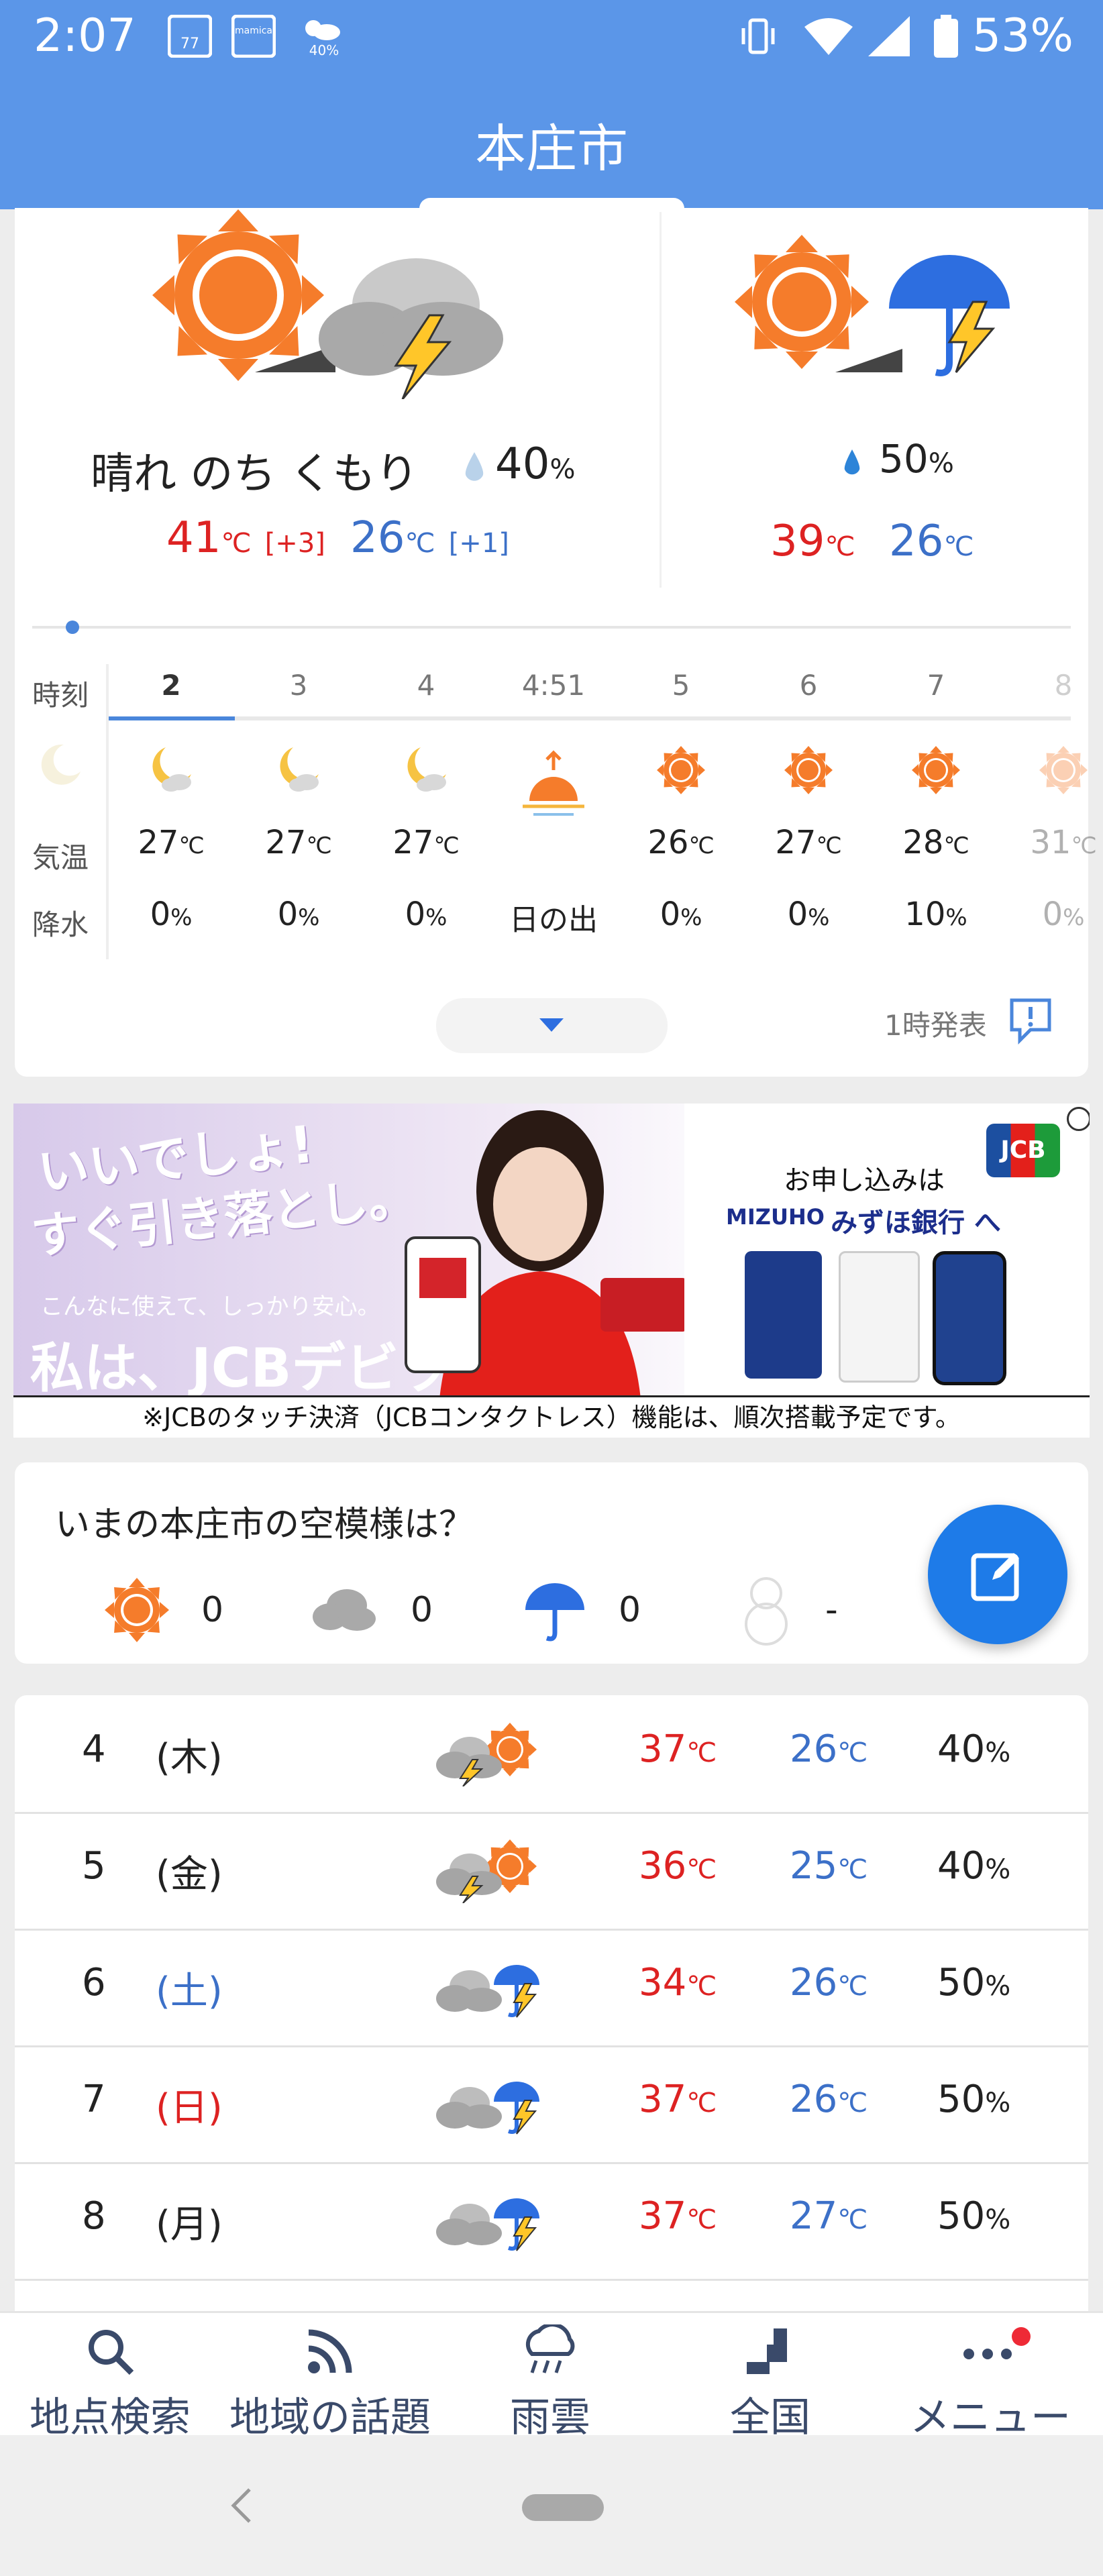  Describe the element at coordinates (72, 627) in the screenshot. I see `hourly-scroll-thumb` at that location.